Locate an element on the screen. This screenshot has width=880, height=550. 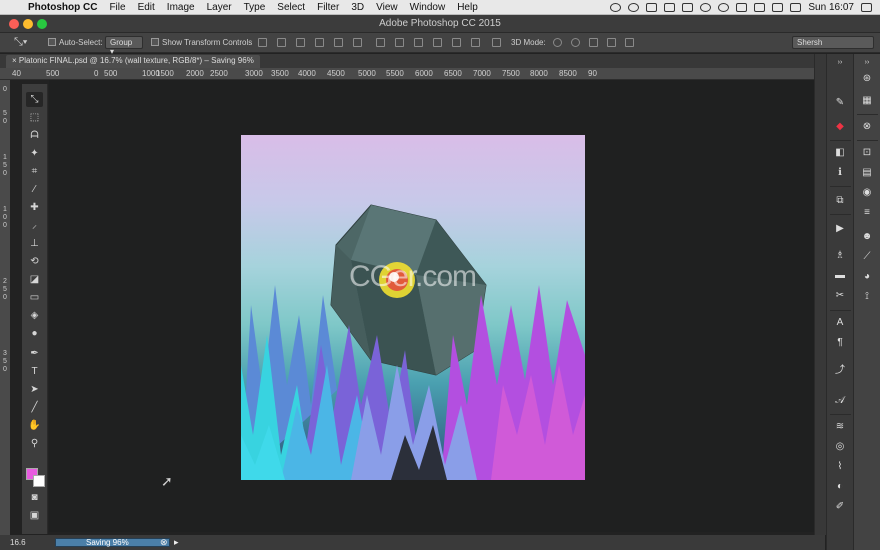
history-brush-tool-icon: ⟲ is located at coordinates (34, 261).